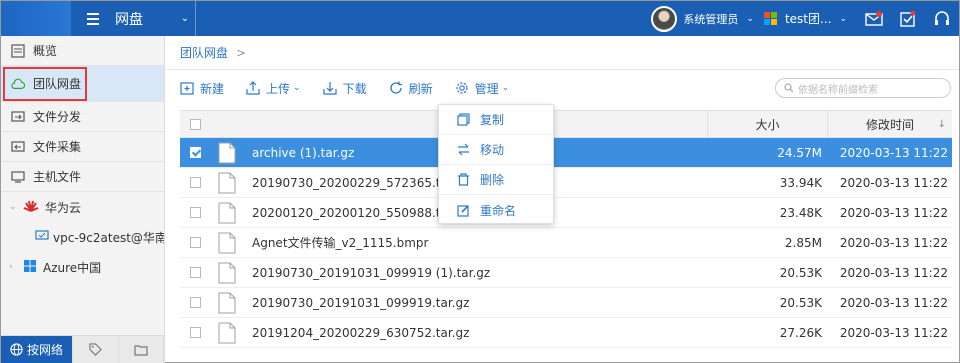 This screenshot has width=960, height=363. What do you see at coordinates (799, 152) in the screenshot?
I see `file-size: 24.57M` at bounding box center [799, 152].